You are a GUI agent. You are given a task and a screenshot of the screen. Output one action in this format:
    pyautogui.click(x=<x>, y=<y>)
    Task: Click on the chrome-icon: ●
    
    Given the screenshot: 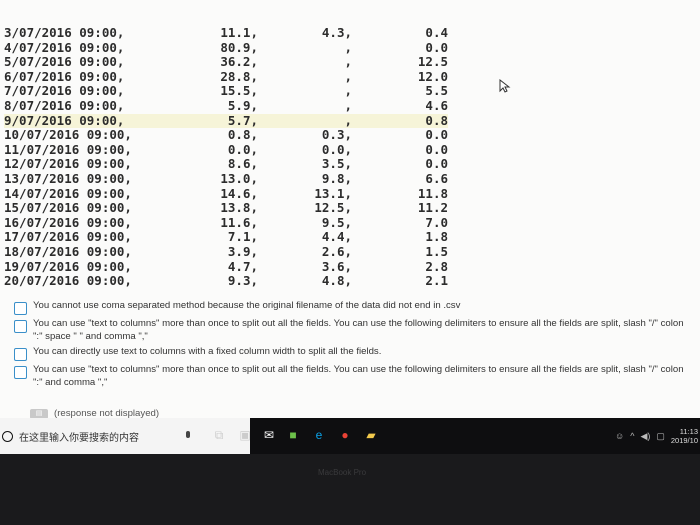 What is the action you would take?
    pyautogui.click(x=345, y=435)
    